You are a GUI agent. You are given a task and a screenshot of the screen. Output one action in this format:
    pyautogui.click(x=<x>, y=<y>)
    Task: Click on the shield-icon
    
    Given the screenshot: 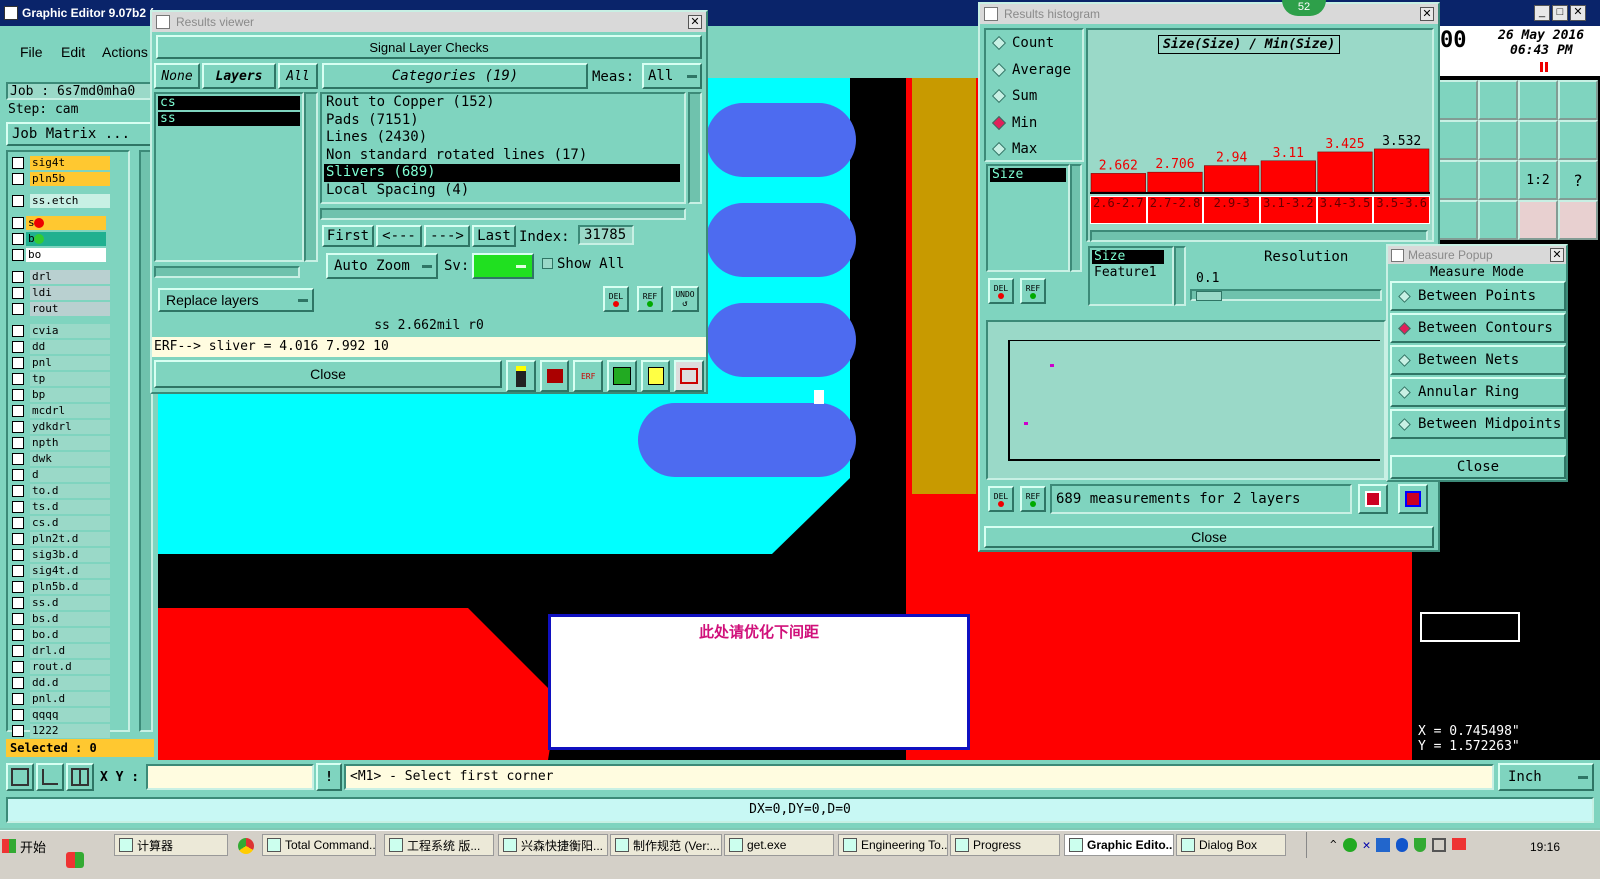 What is the action you would take?
    pyautogui.click(x=1420, y=845)
    